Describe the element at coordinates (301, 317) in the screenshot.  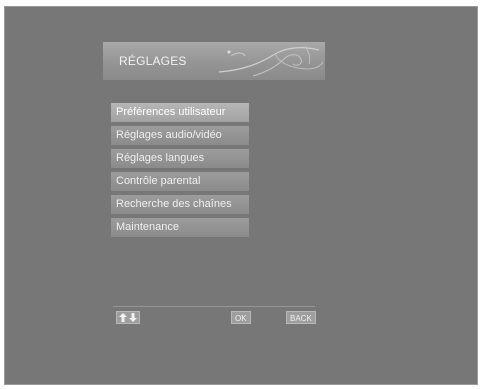
I see `back-key-hint: BACK` at that location.